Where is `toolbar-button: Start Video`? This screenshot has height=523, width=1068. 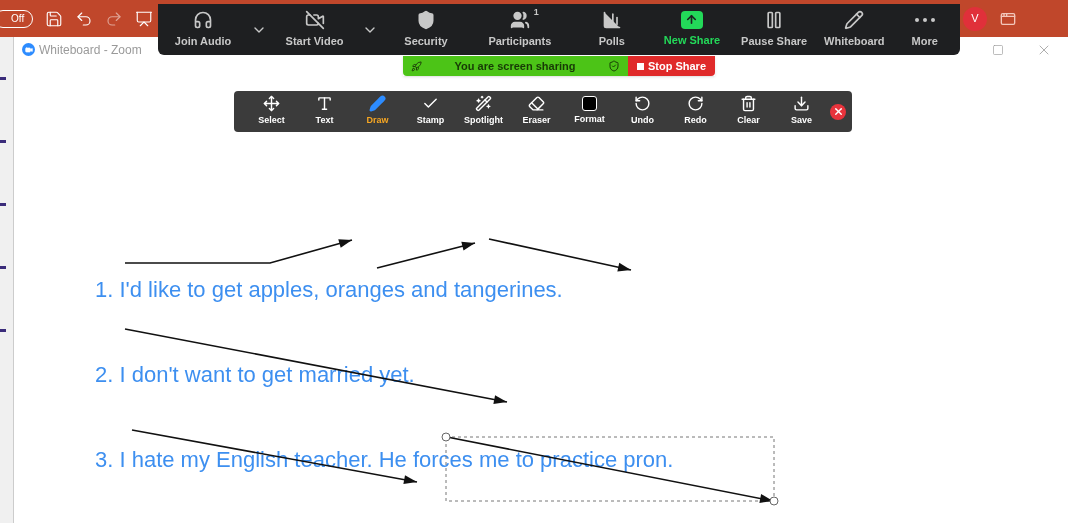 toolbar-button: Start Video is located at coordinates (314, 29).